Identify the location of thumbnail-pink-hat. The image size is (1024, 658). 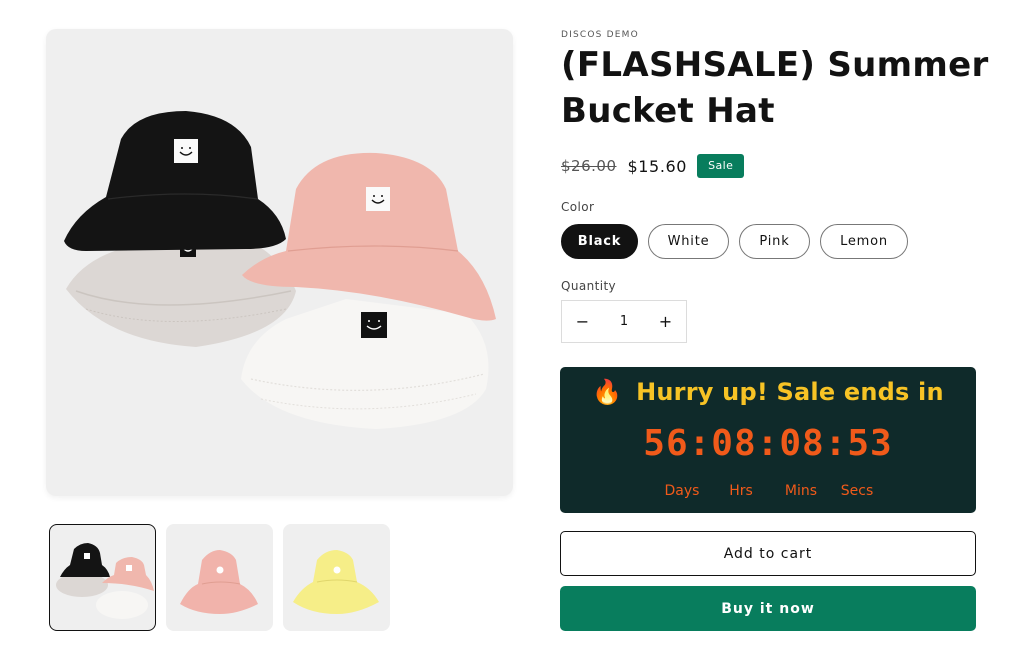
(219, 577).